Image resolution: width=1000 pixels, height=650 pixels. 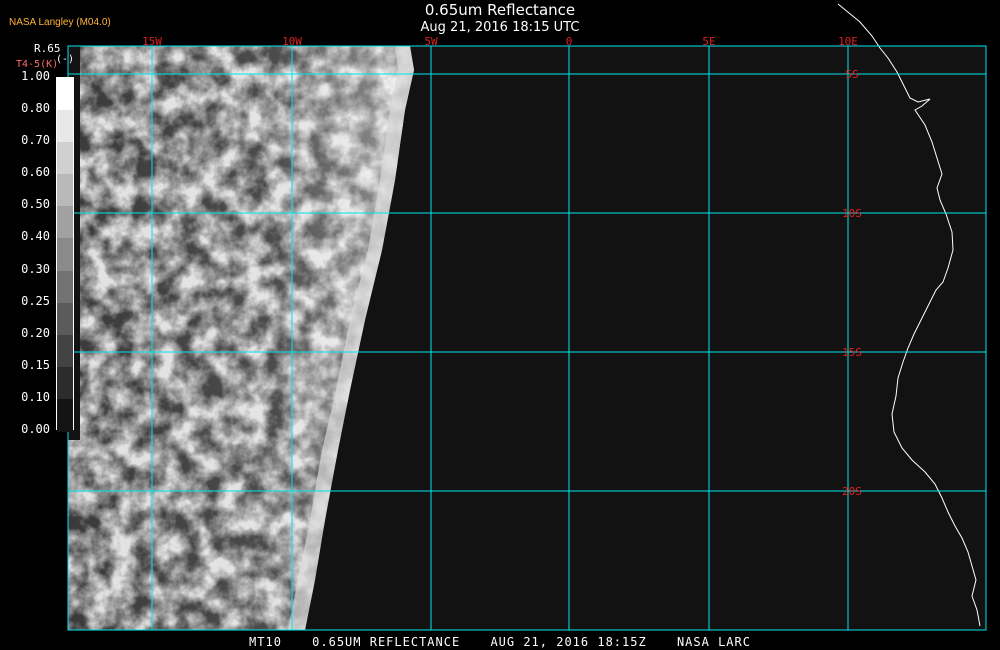 What do you see at coordinates (35, 429) in the screenshot?
I see `colorbar-label: 0.00` at bounding box center [35, 429].